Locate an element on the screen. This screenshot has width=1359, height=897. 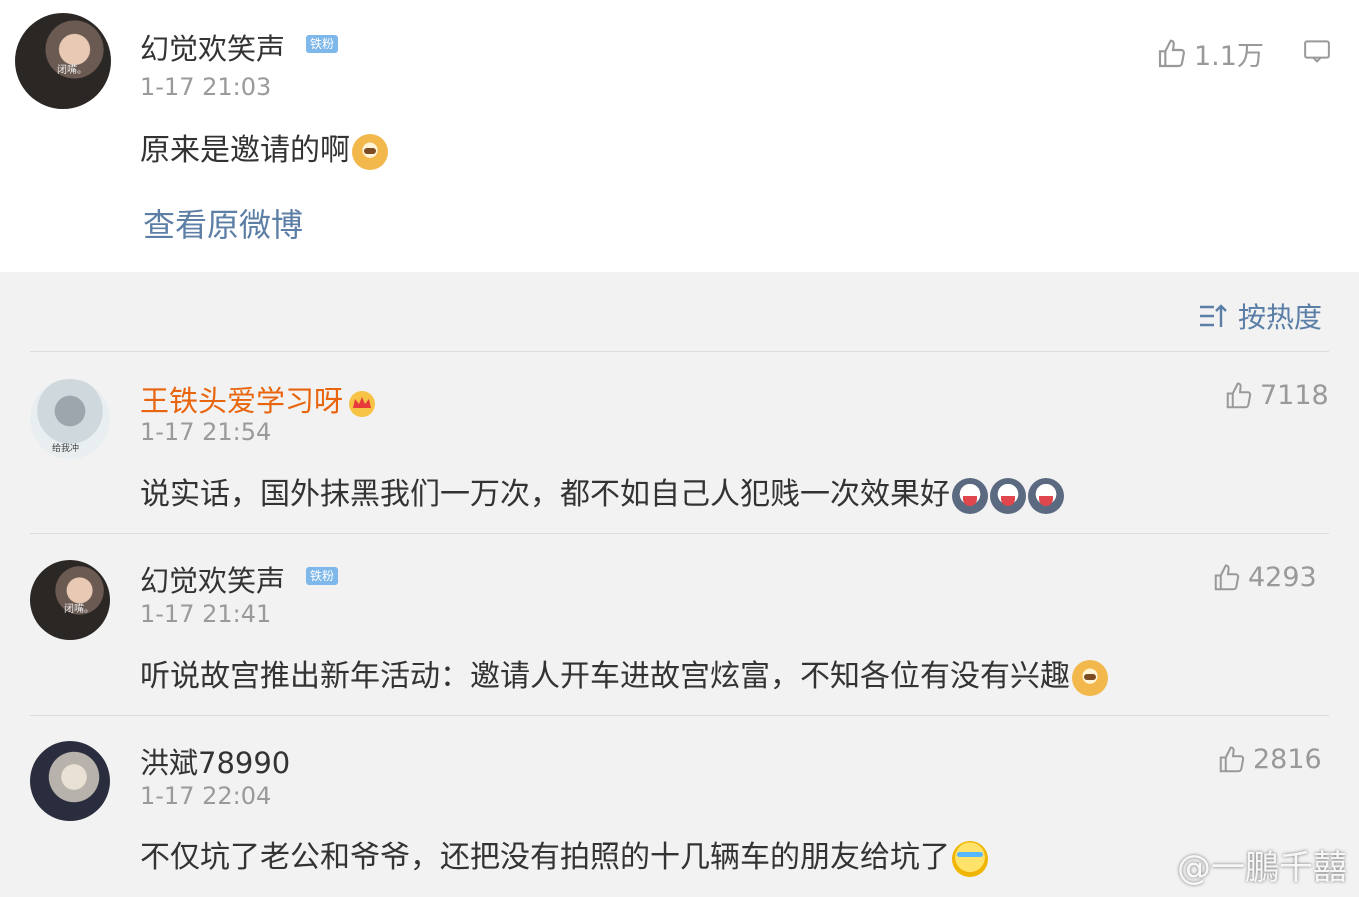
comment-text: 听说故宫推出新年活动：邀请人开车进故宫炫富，不知各位有没有兴趣 is located at coordinates (624, 673).